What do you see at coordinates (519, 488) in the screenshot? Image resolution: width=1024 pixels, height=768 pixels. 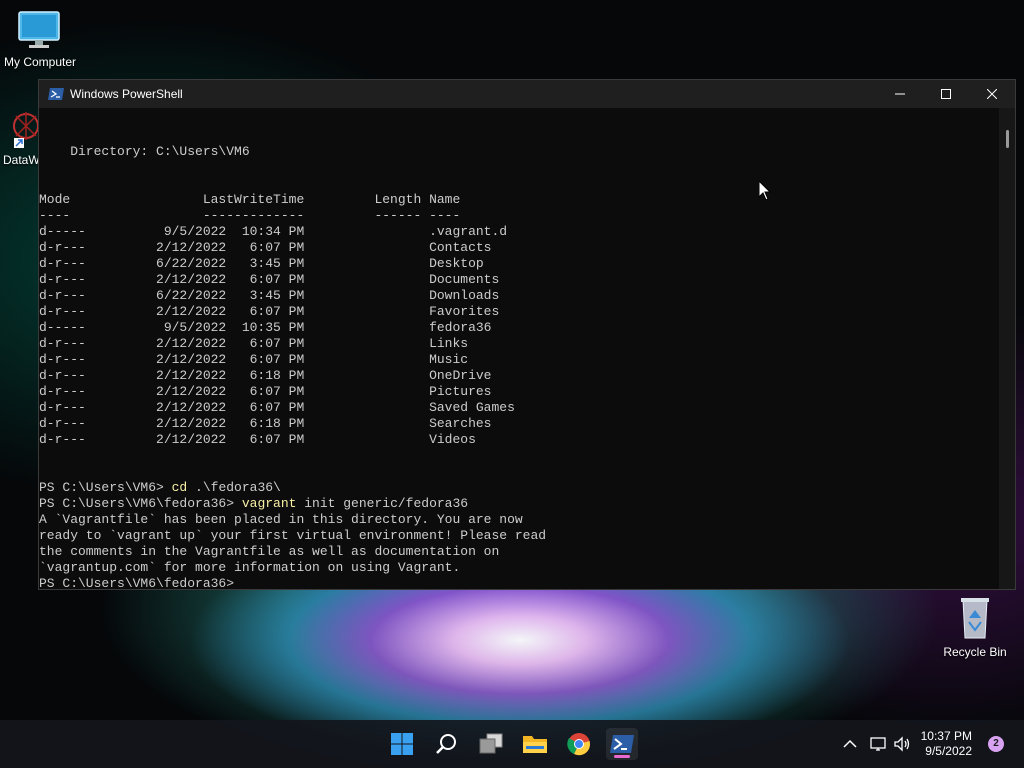 I see `command-line: PS C:\Users\VM6> cd .\fedora36\` at bounding box center [519, 488].